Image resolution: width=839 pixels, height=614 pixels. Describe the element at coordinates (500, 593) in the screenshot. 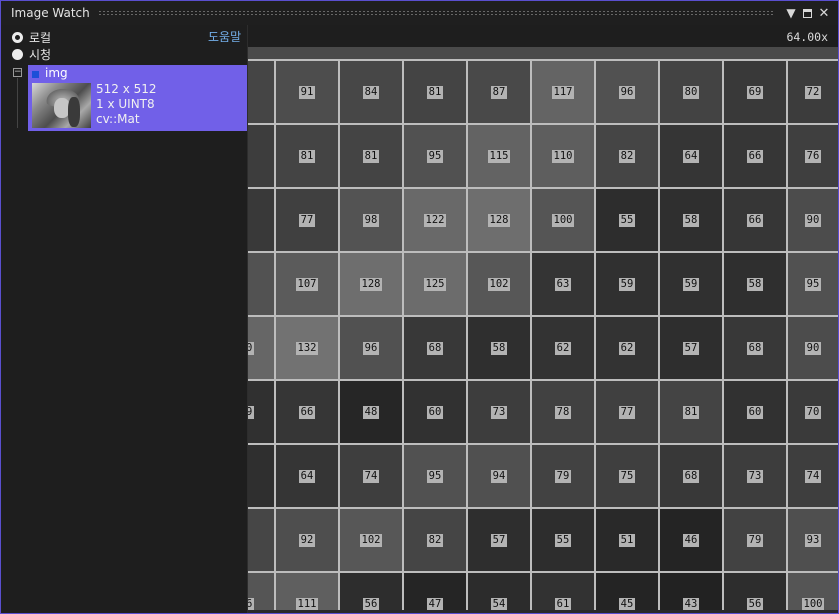

I see `pixel-cell: 54` at that location.